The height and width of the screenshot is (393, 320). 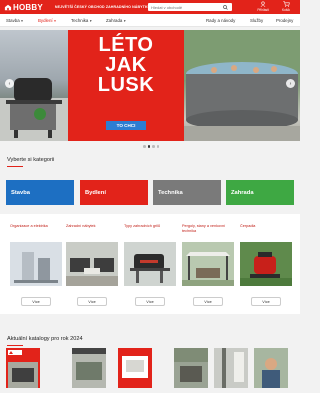 What do you see at coordinates (242, 193) in the screenshot?
I see `category-label: Zahrada` at bounding box center [242, 193].